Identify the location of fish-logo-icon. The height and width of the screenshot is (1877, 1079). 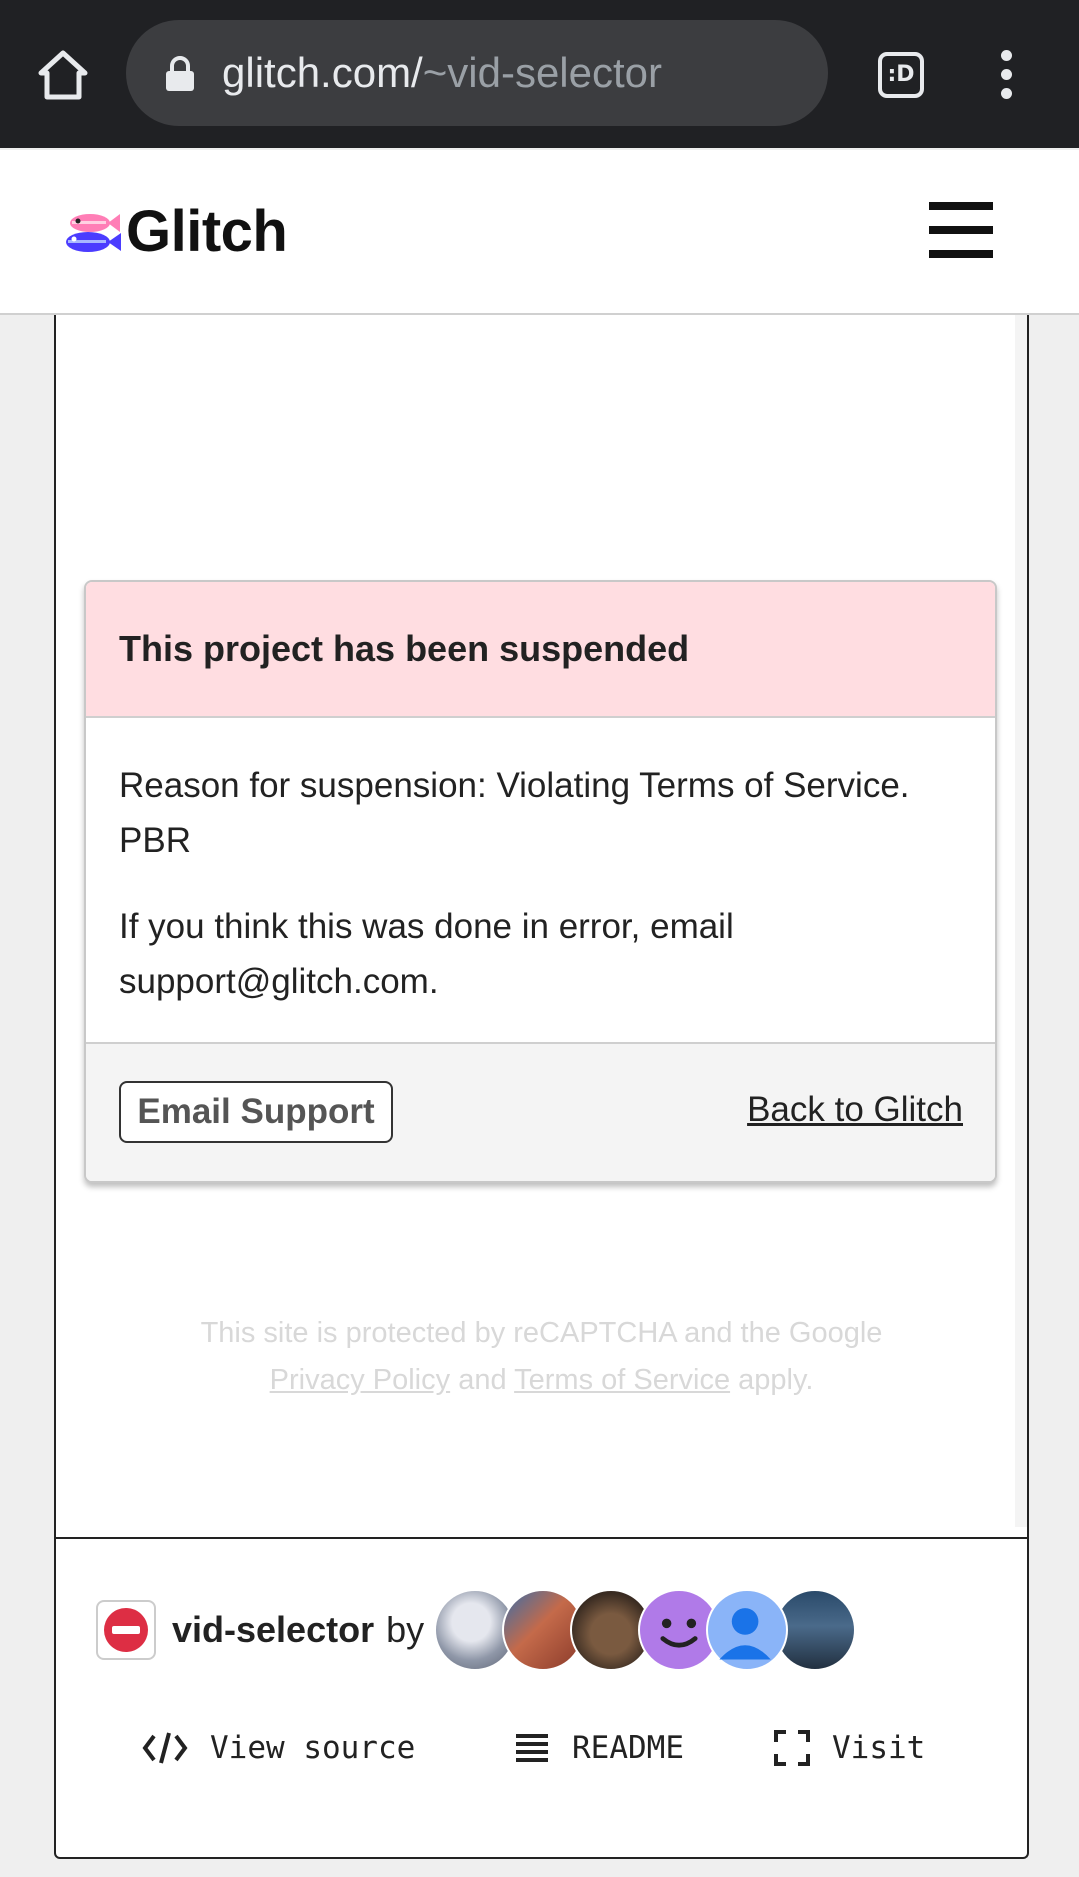
(93, 232).